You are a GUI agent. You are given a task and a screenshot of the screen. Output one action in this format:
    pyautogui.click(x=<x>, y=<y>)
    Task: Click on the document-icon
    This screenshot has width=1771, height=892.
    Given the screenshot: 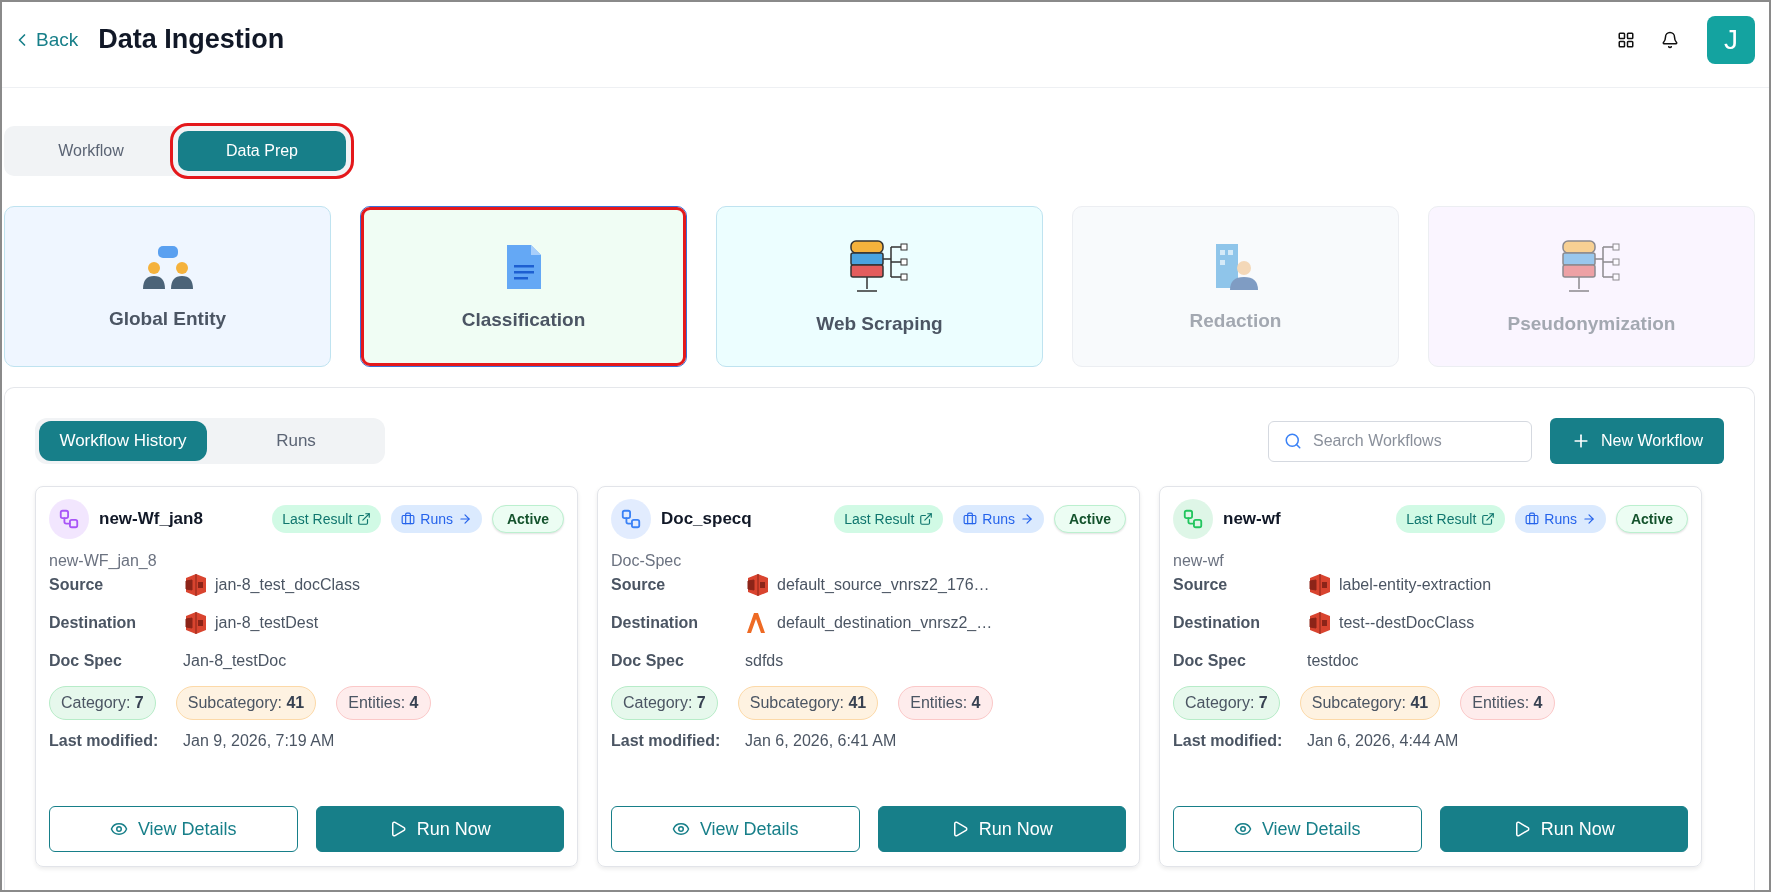 What is the action you would take?
    pyautogui.click(x=523, y=266)
    